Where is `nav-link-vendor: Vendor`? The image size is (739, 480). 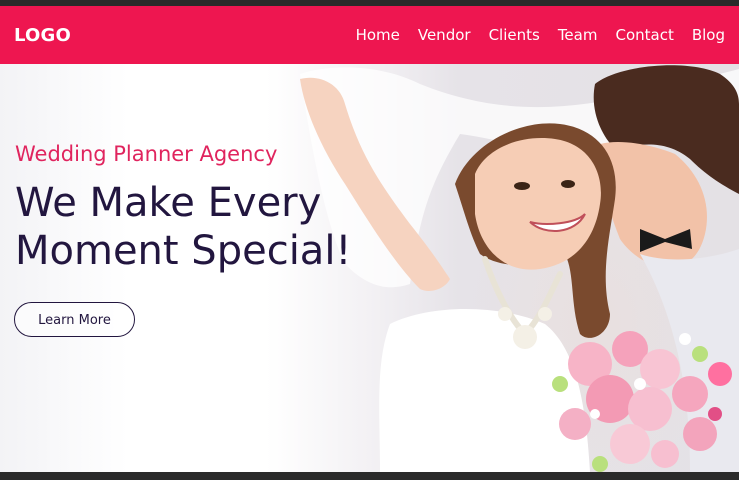
nav-link-vendor: Vendor is located at coordinates (444, 35).